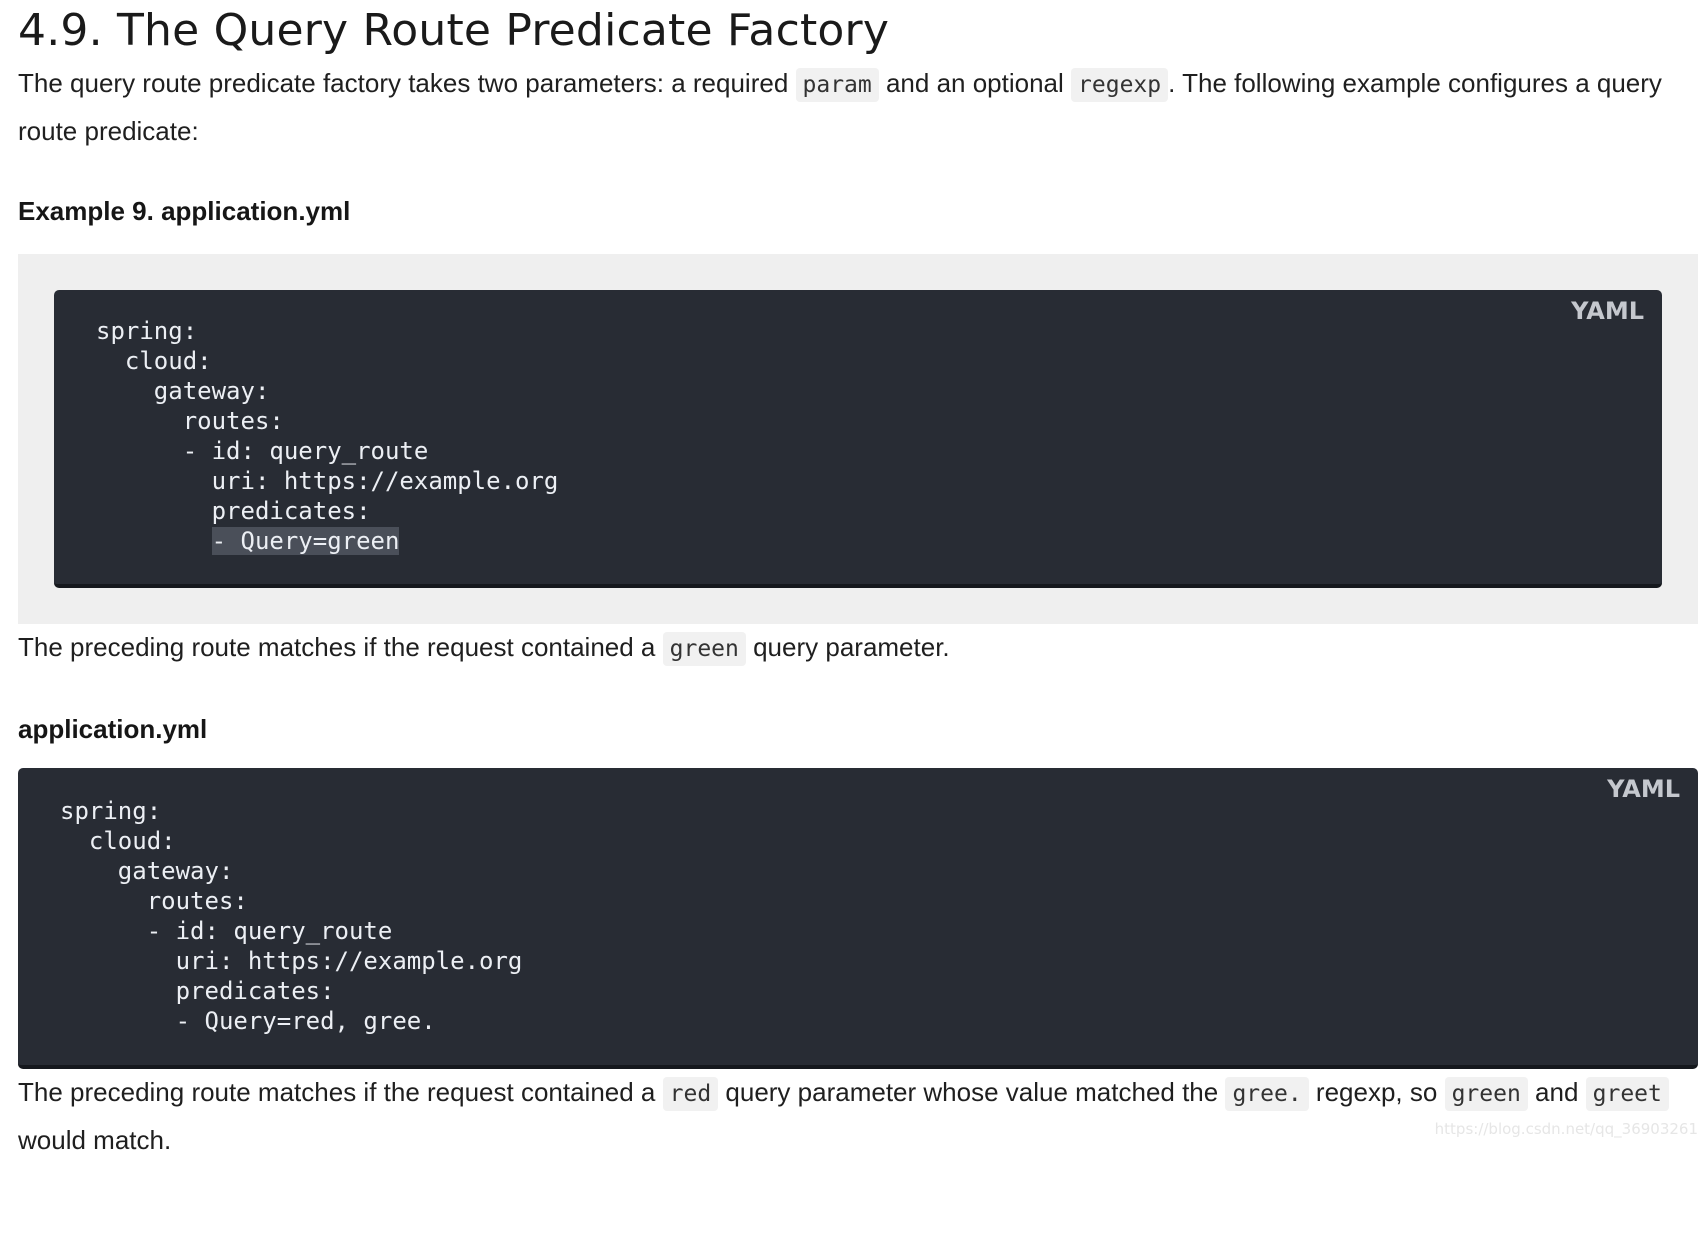 The width and height of the screenshot is (1706, 1260). I want to click on example1-code-indent, so click(154, 541).